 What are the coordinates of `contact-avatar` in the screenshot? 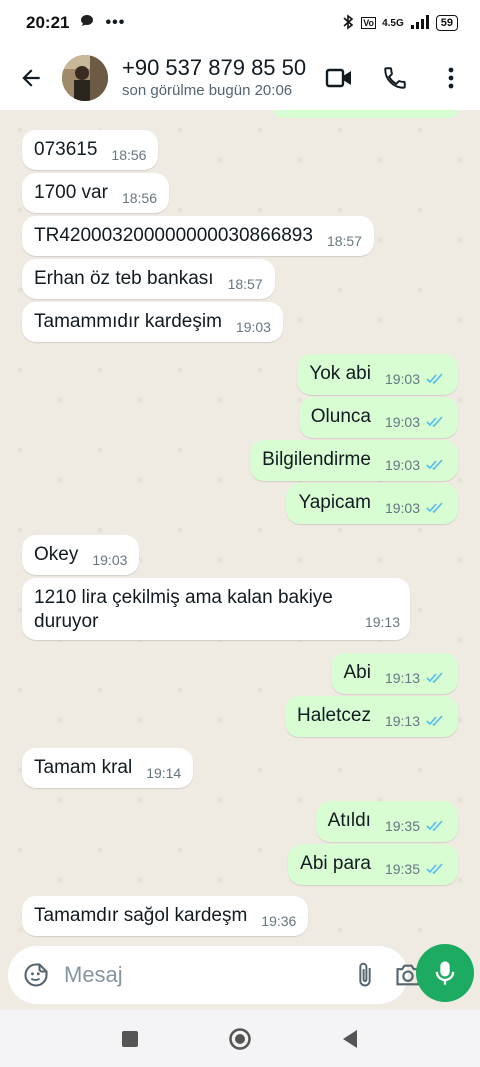 It's located at (85, 78).